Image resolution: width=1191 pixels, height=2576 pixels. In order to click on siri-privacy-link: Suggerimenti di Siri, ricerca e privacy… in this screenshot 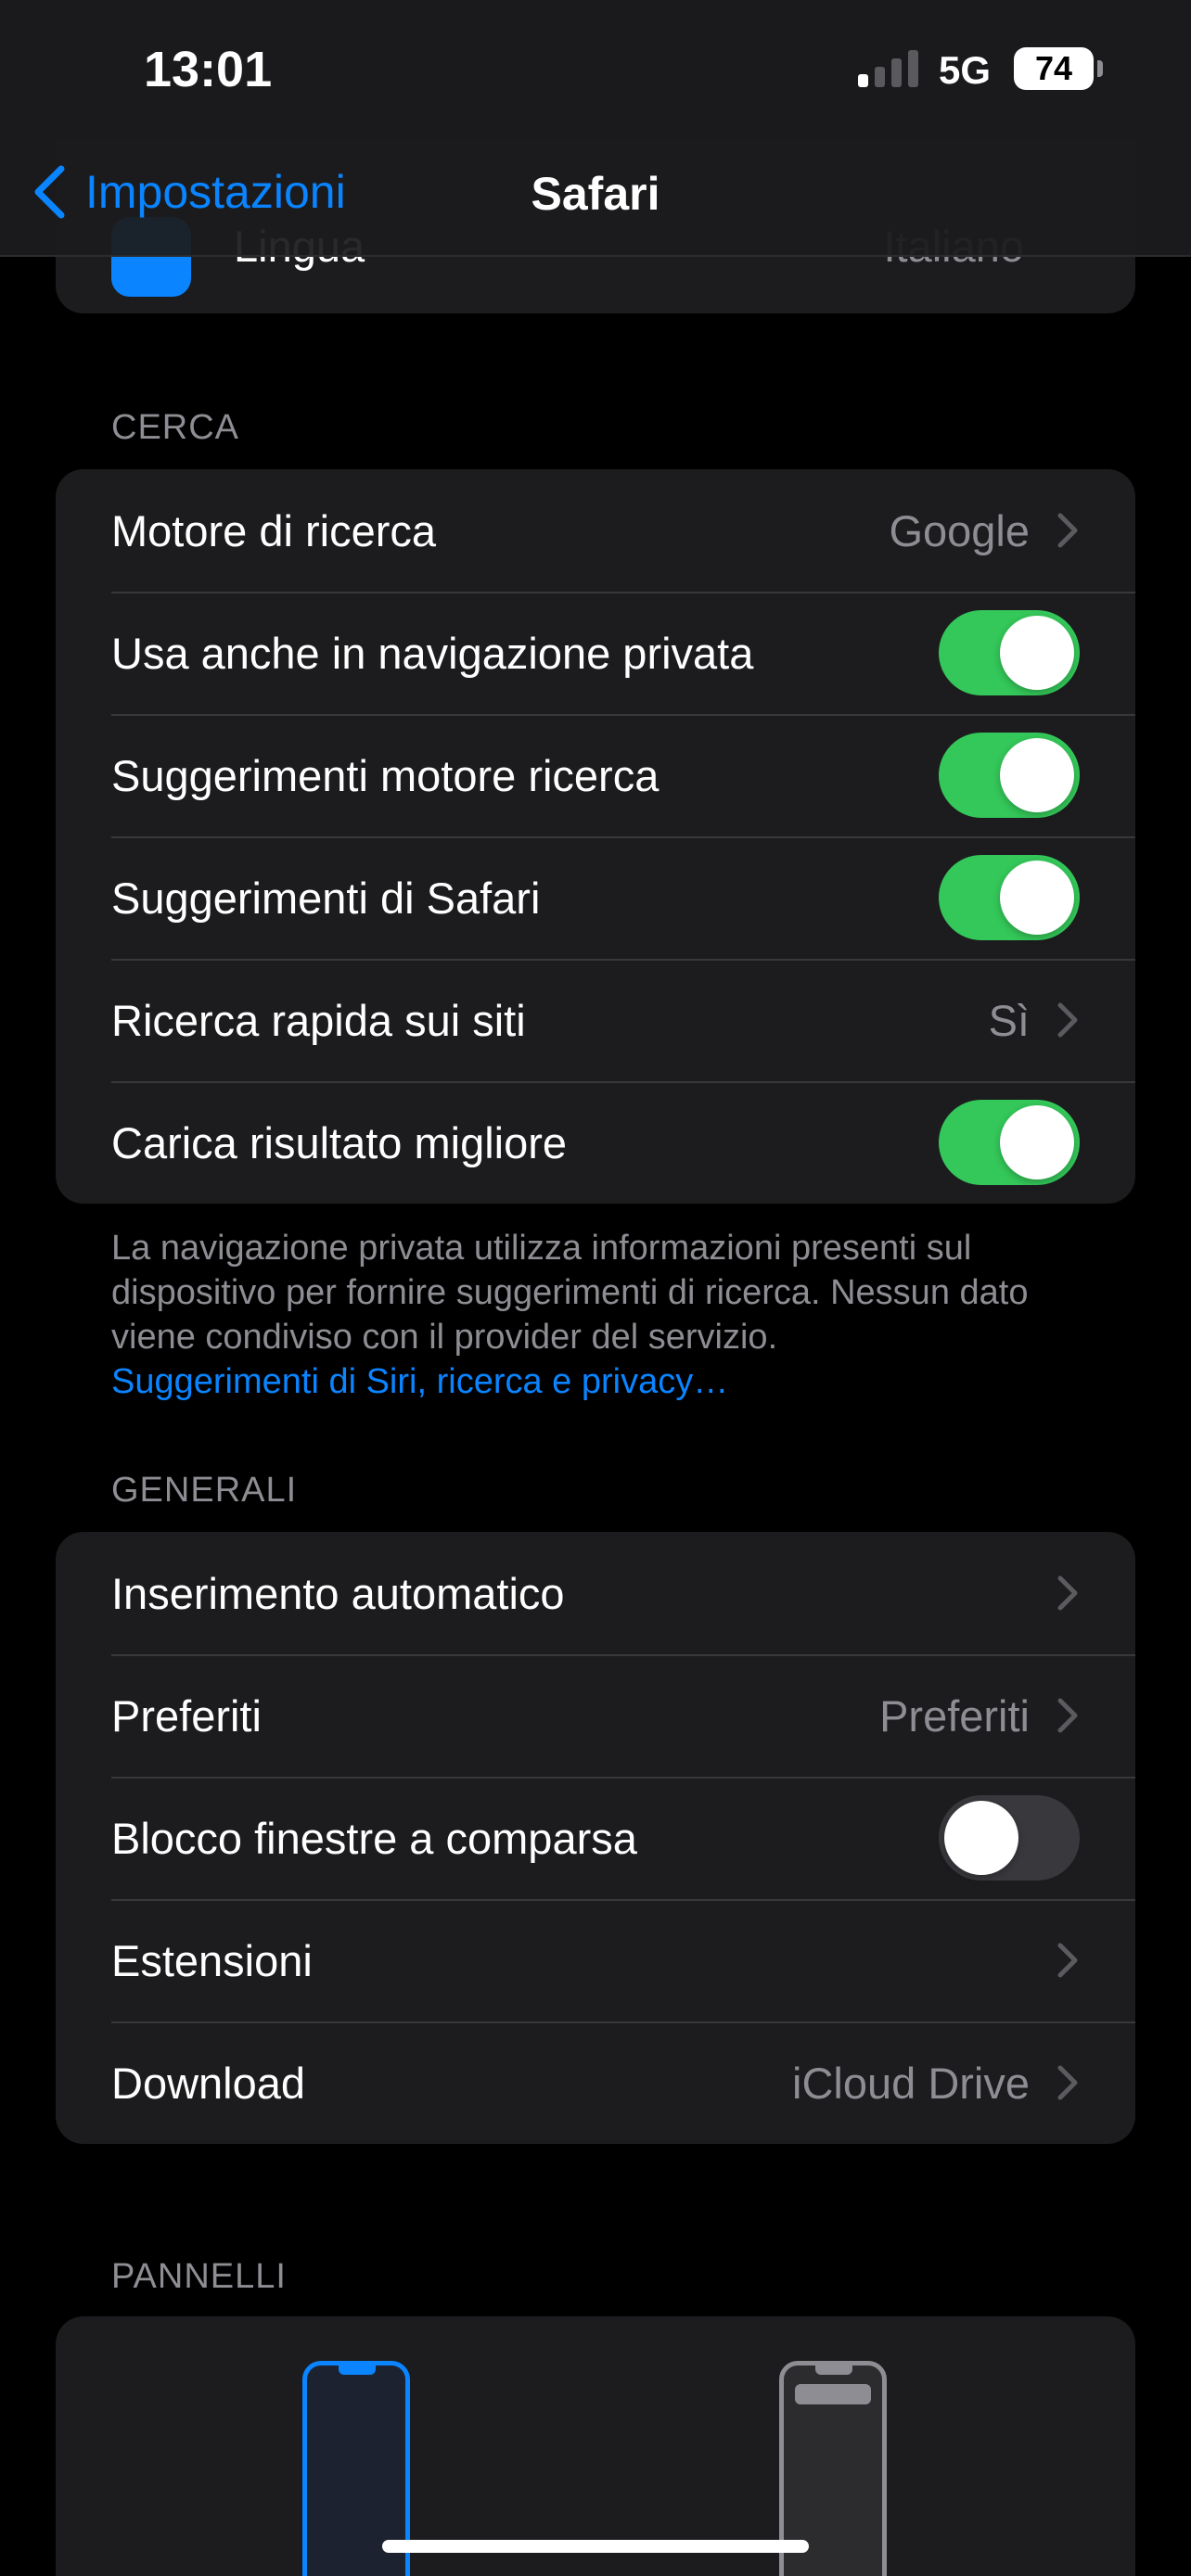, I will do `click(603, 1381)`.